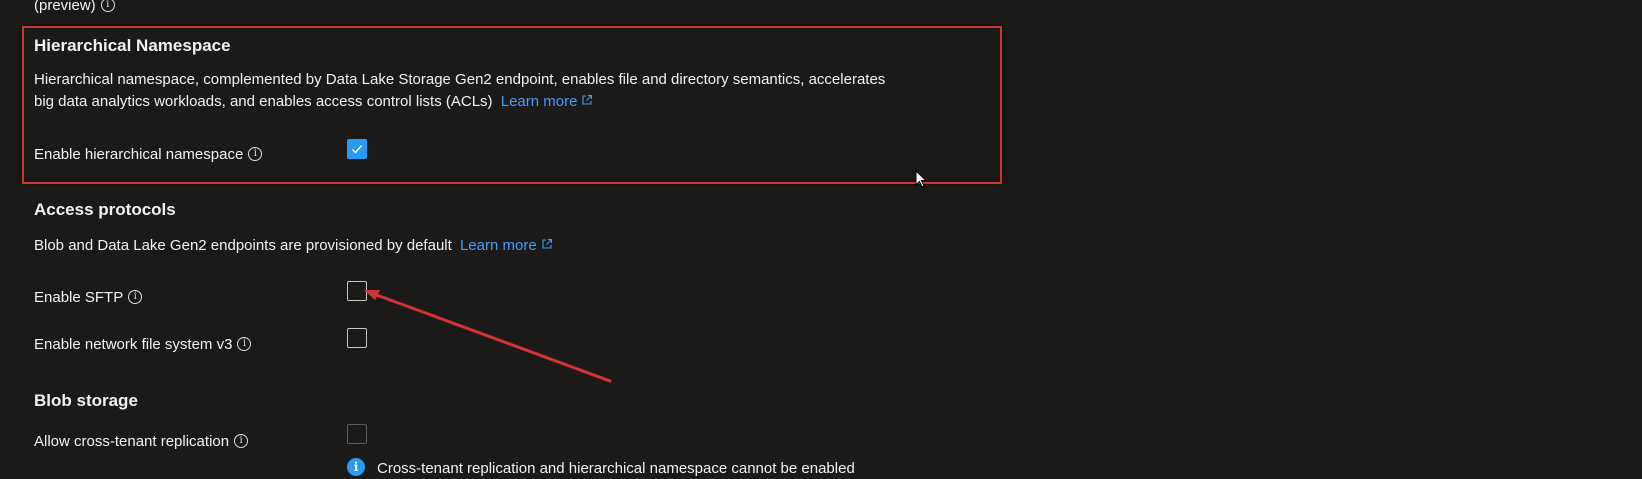 This screenshot has height=479, width=1642. Describe the element at coordinates (506, 245) in the screenshot. I see `access-protocols-learn-more-link: Learn more` at that location.